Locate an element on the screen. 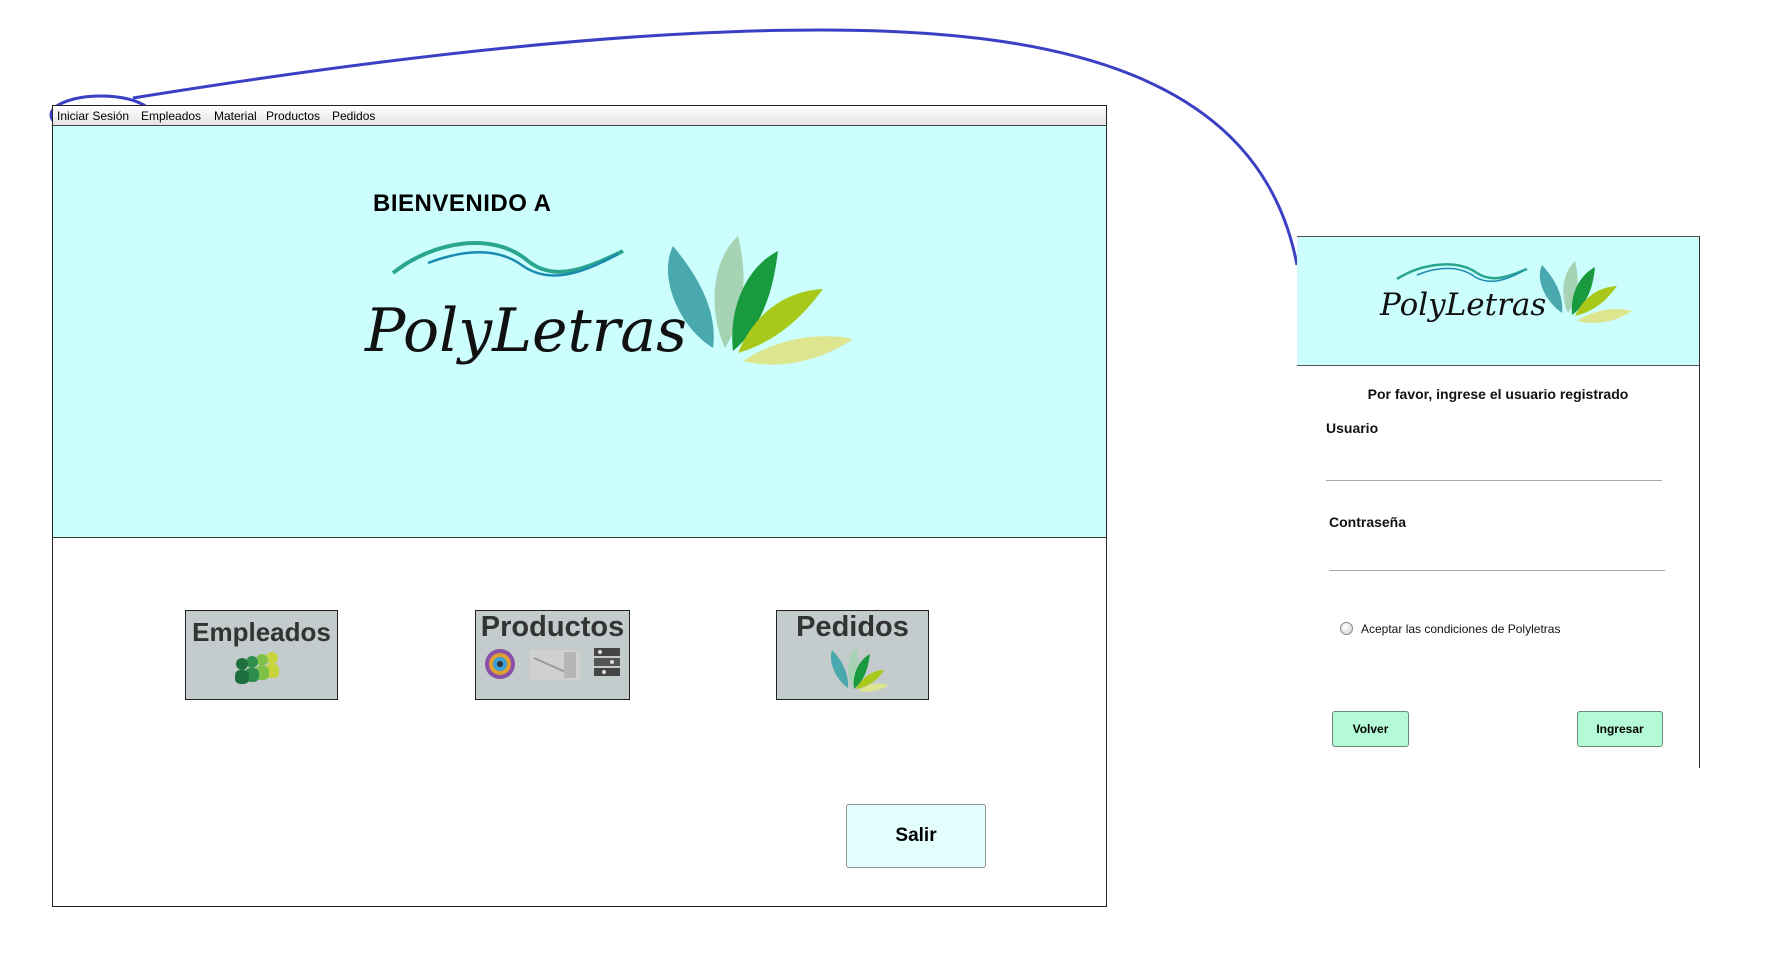  login-banner: PolyLetras is located at coordinates (1498, 301).